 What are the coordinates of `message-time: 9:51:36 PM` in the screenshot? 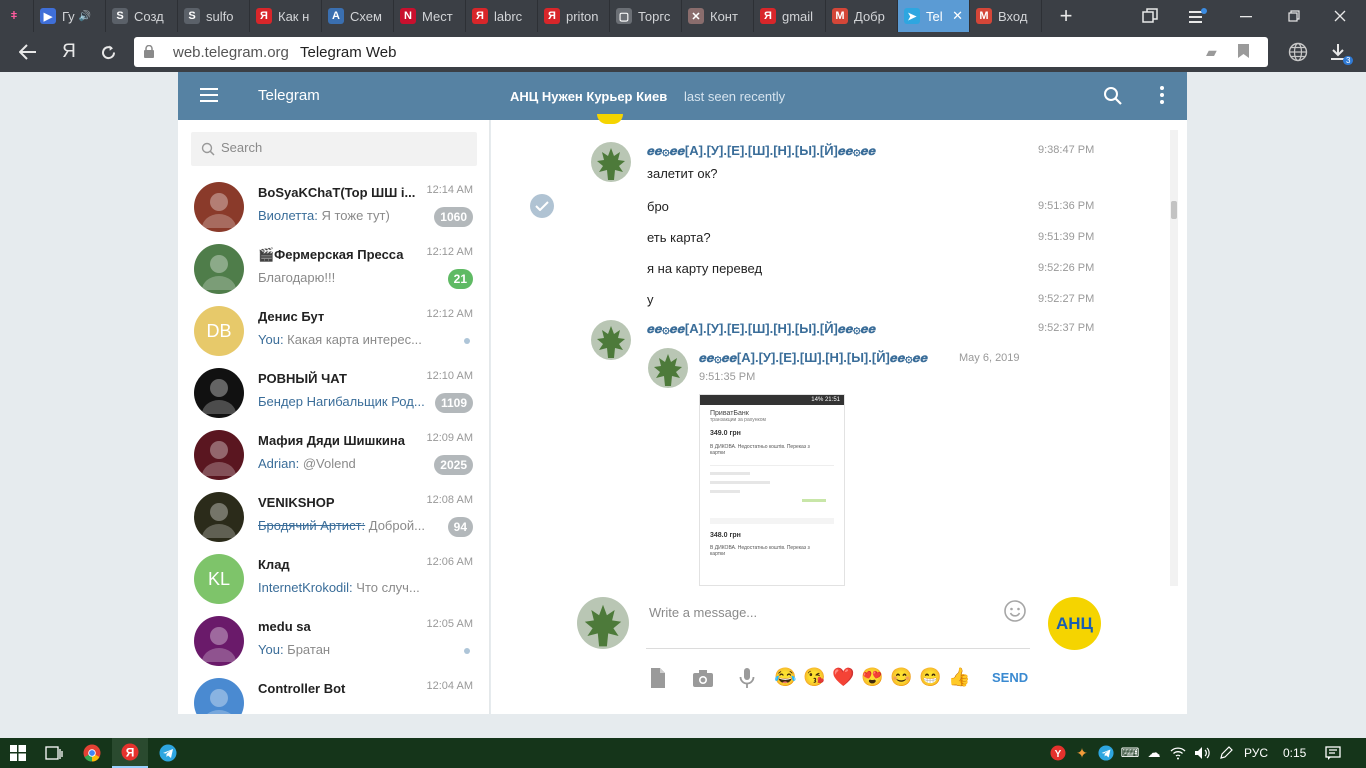 It's located at (1066, 206).